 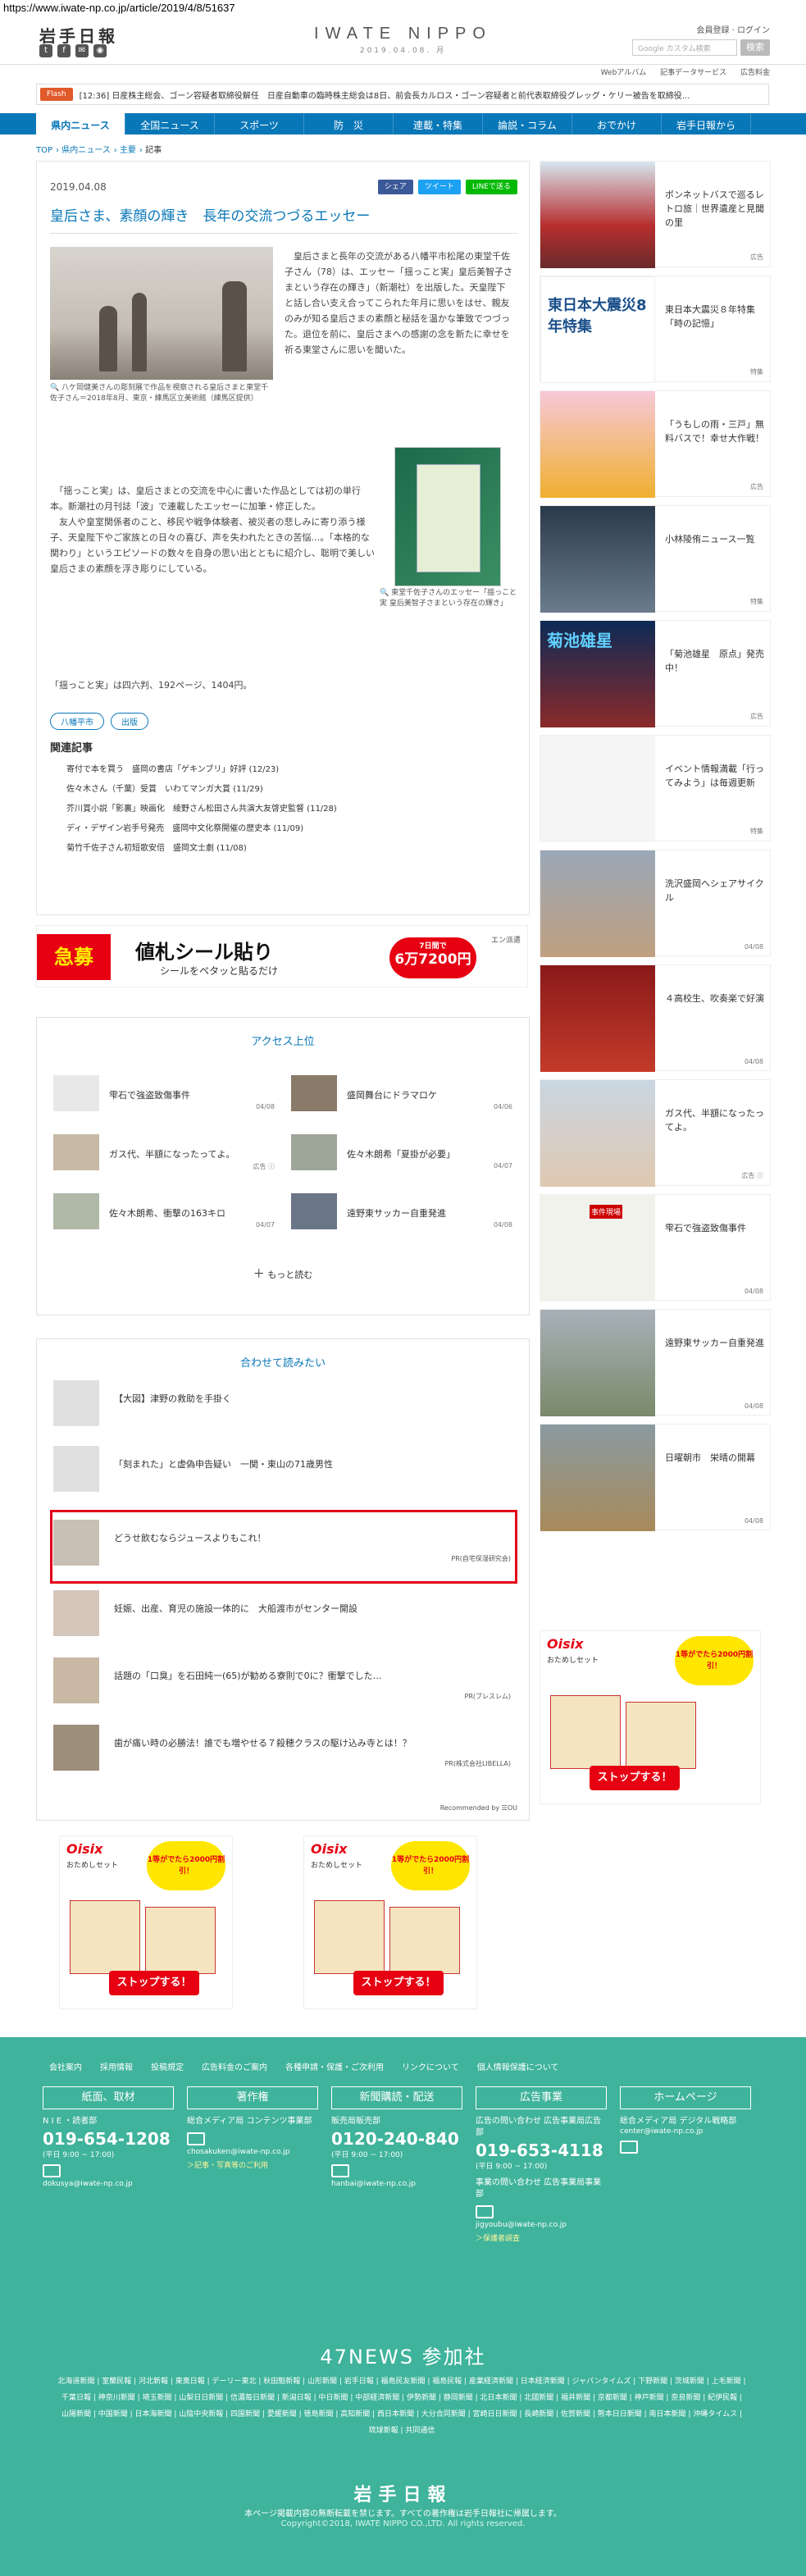 What do you see at coordinates (71, 748) in the screenshot?
I see `related-heading: 関連記事` at bounding box center [71, 748].